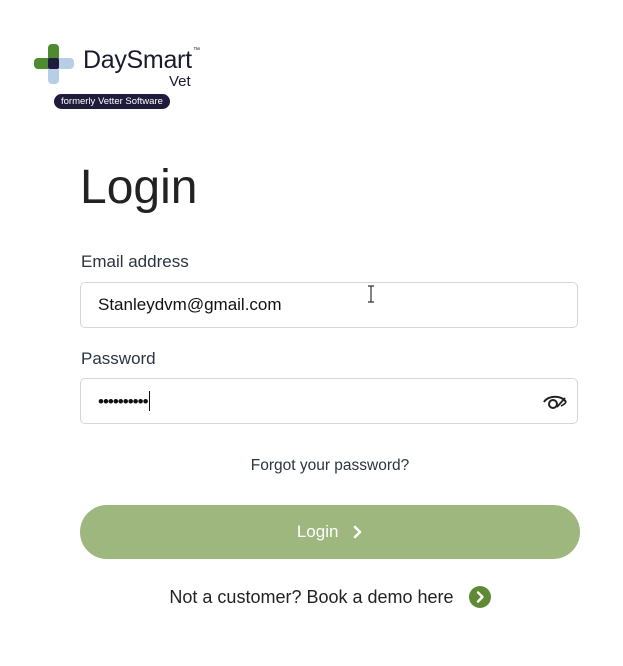 This screenshot has height=666, width=623. Describe the element at coordinates (555, 401) in the screenshot. I see `eye-slash-icon` at that location.